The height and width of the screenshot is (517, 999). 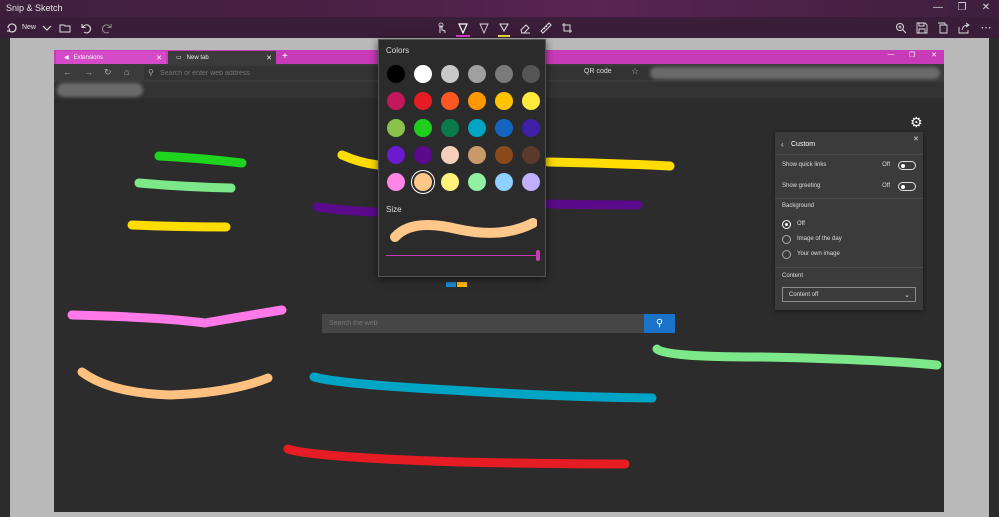 What do you see at coordinates (847, 240) in the screenshot?
I see `background-option-image-of-day: Image of the day` at bounding box center [847, 240].